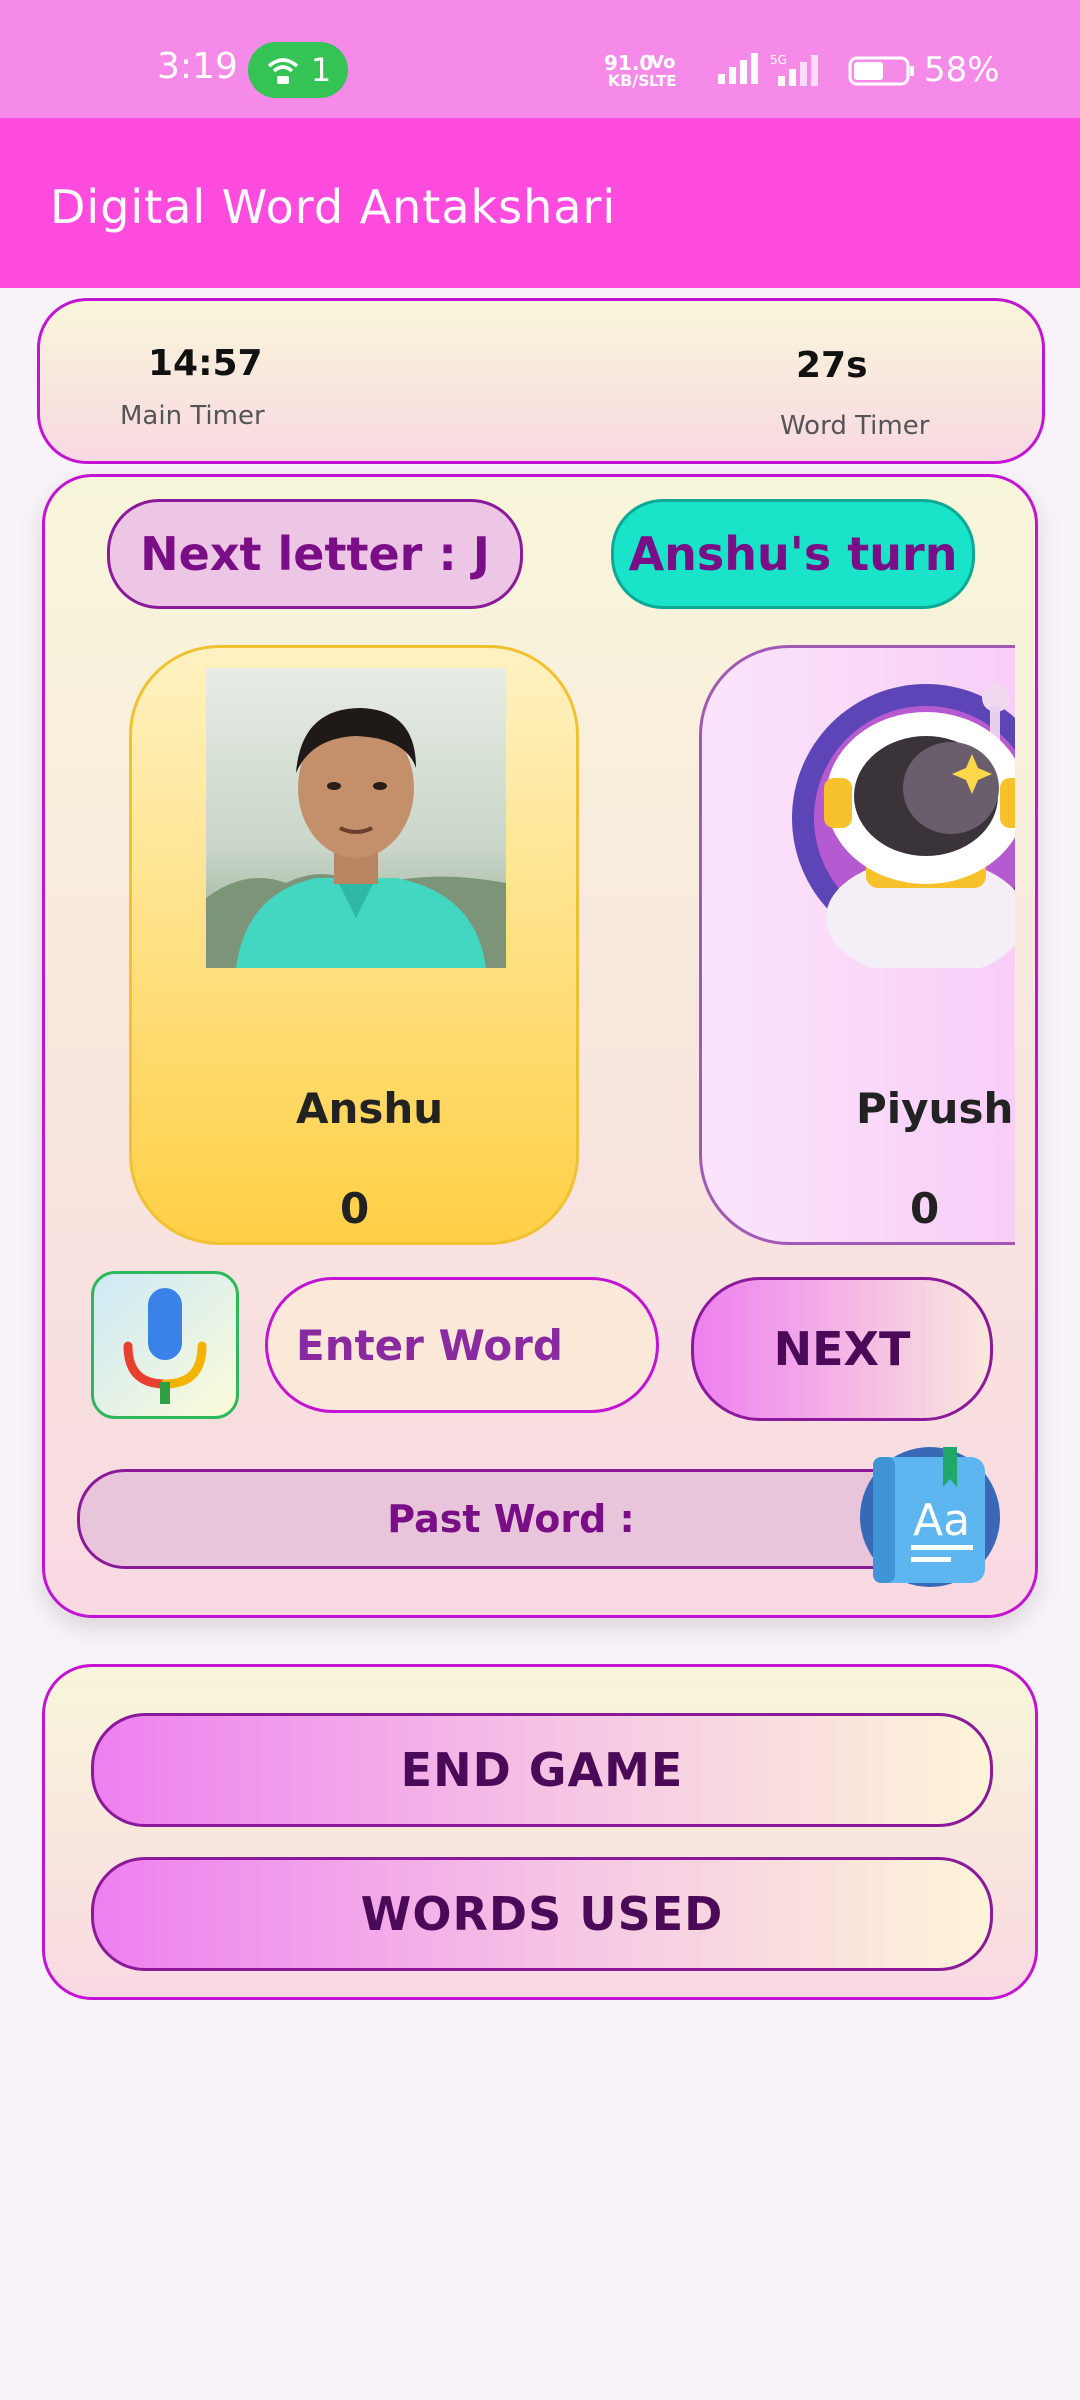  I want to click on battery-icon, so click(881, 71).